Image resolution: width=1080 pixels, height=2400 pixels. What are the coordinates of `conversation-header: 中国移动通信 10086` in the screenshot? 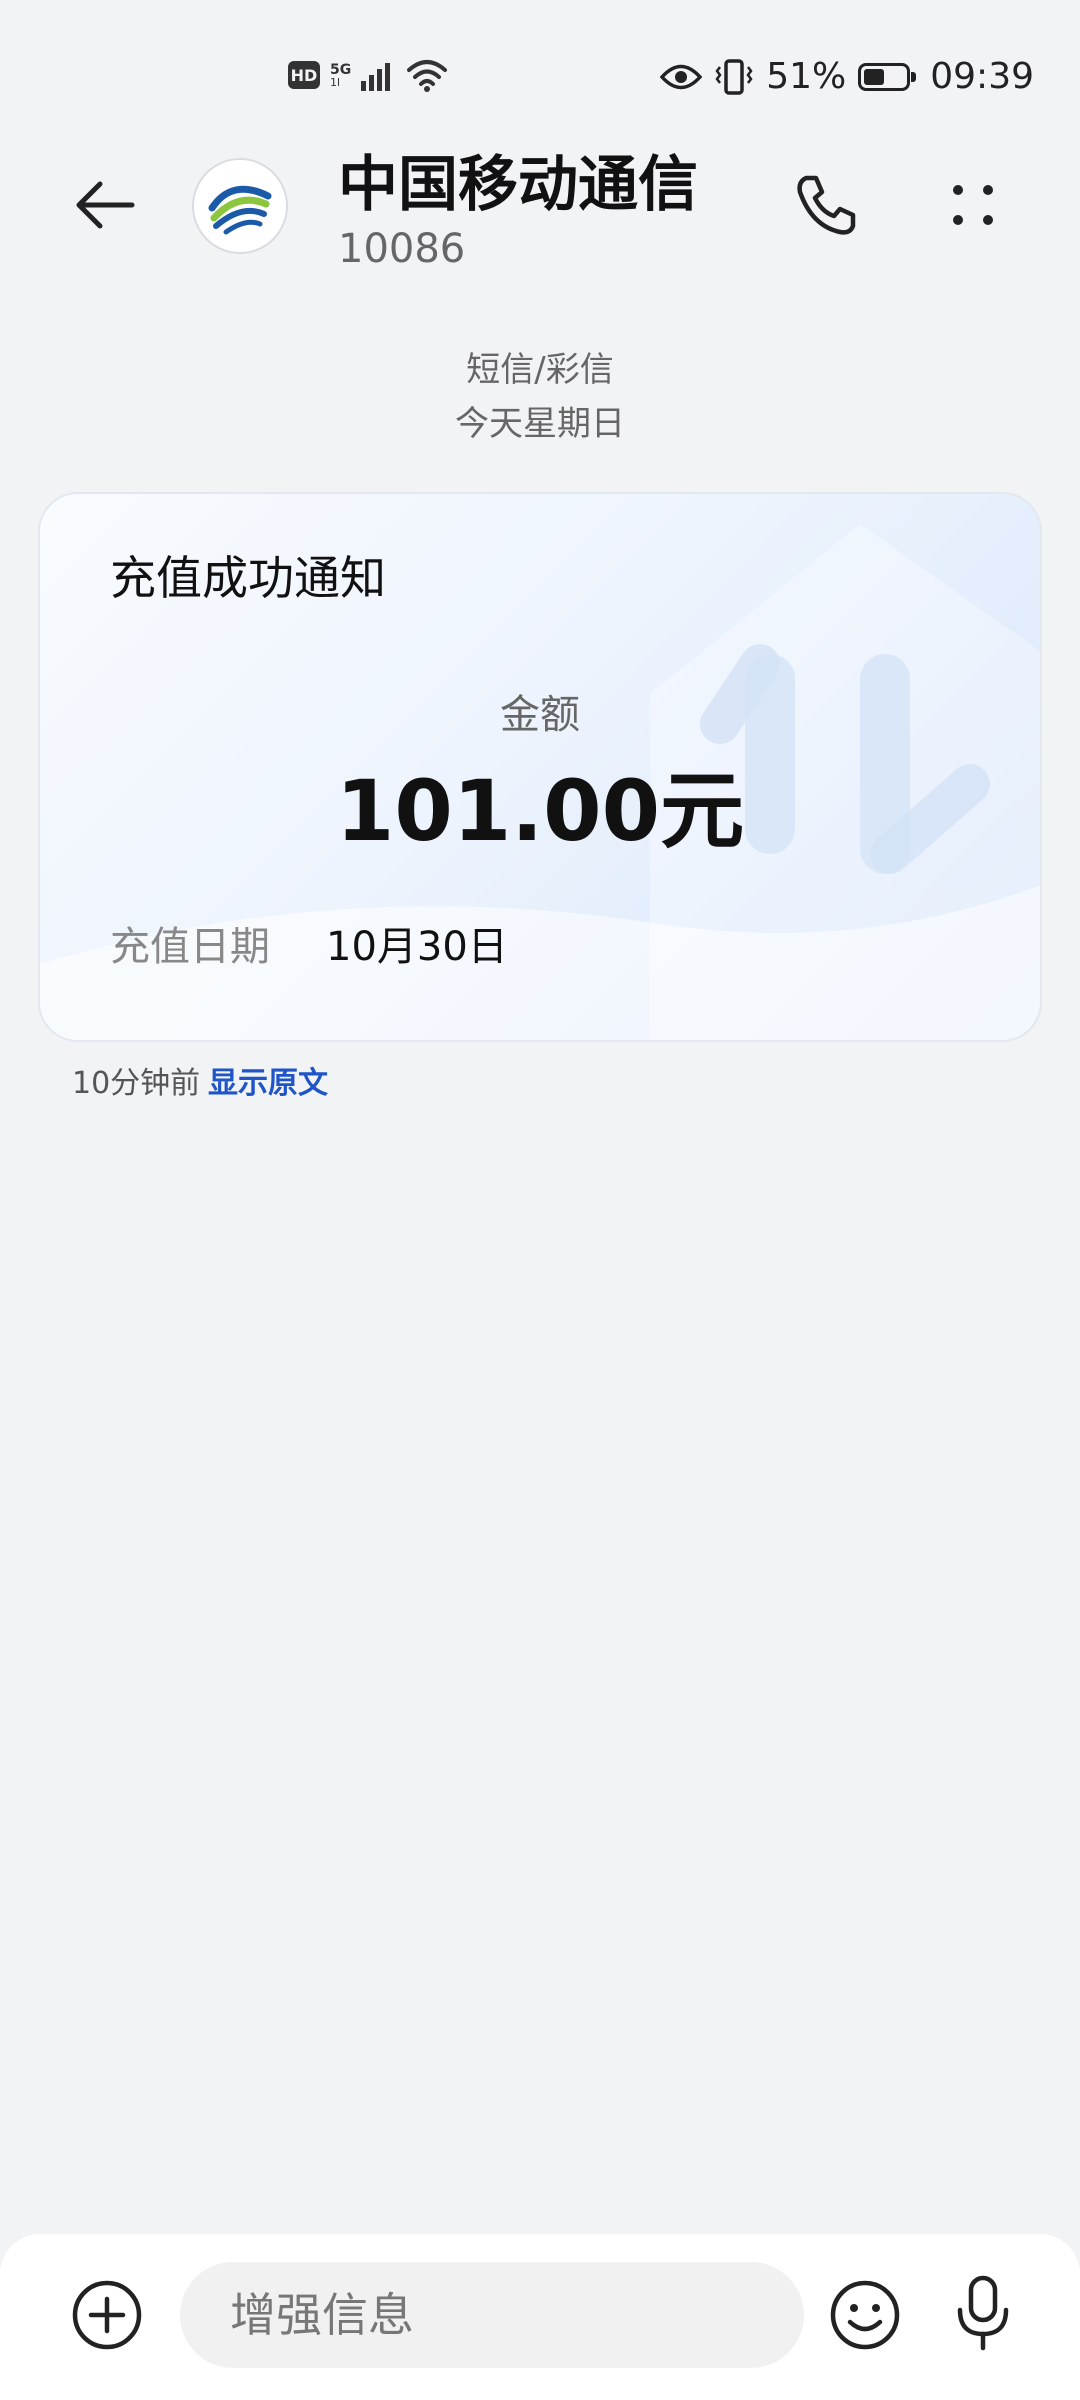 It's located at (540, 210).